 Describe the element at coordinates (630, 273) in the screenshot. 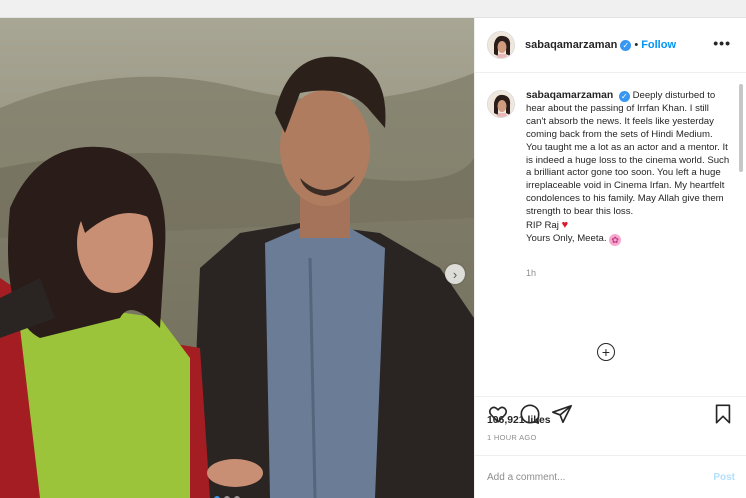

I see `comment-timestamp: 1h` at that location.